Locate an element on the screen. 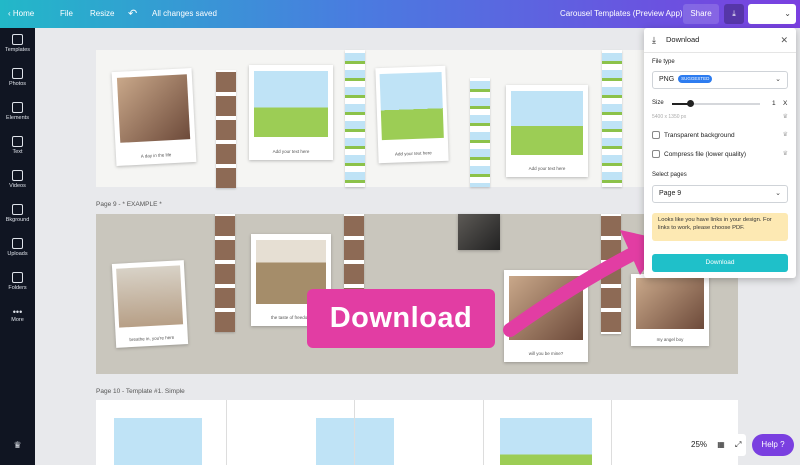 This screenshot has height=465, width=800. select-pages-value: Page 9 is located at coordinates (670, 193).